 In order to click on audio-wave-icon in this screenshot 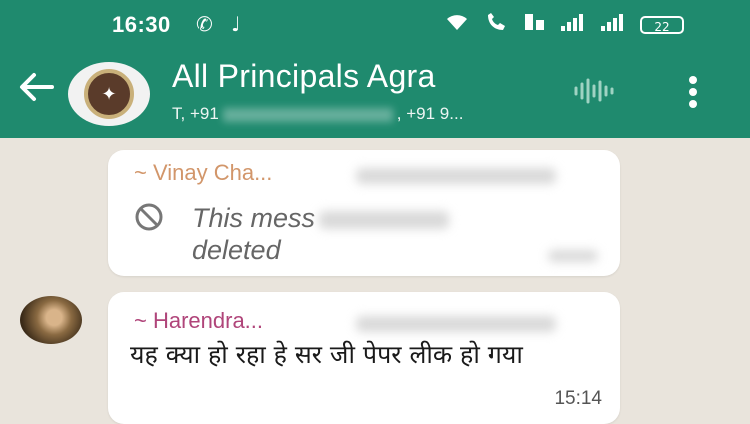, I will do `click(594, 91)`.